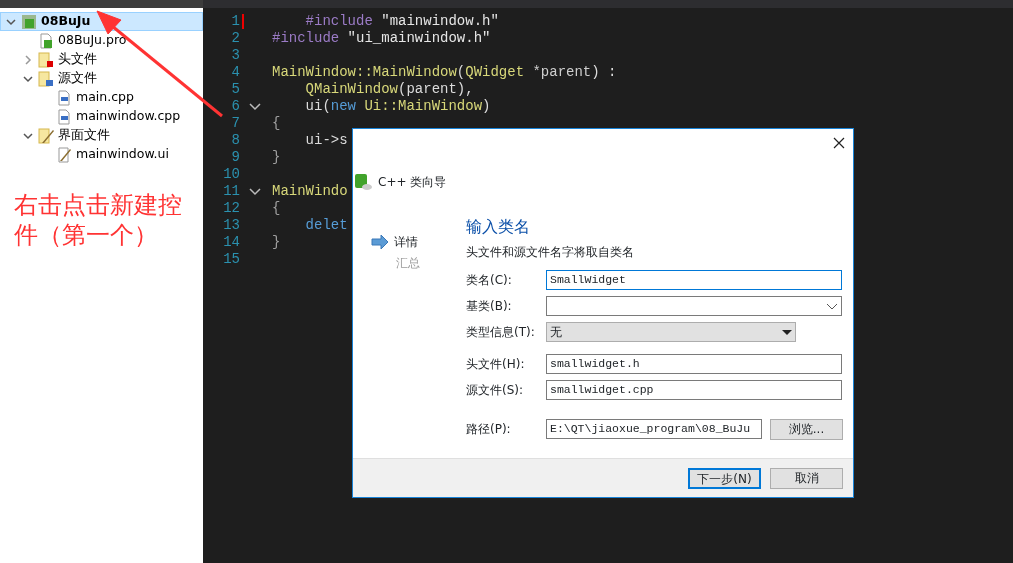 This screenshot has height=563, width=1013. What do you see at coordinates (101, 40) in the screenshot?
I see `tree-item: 08BuJu.pro` at bounding box center [101, 40].